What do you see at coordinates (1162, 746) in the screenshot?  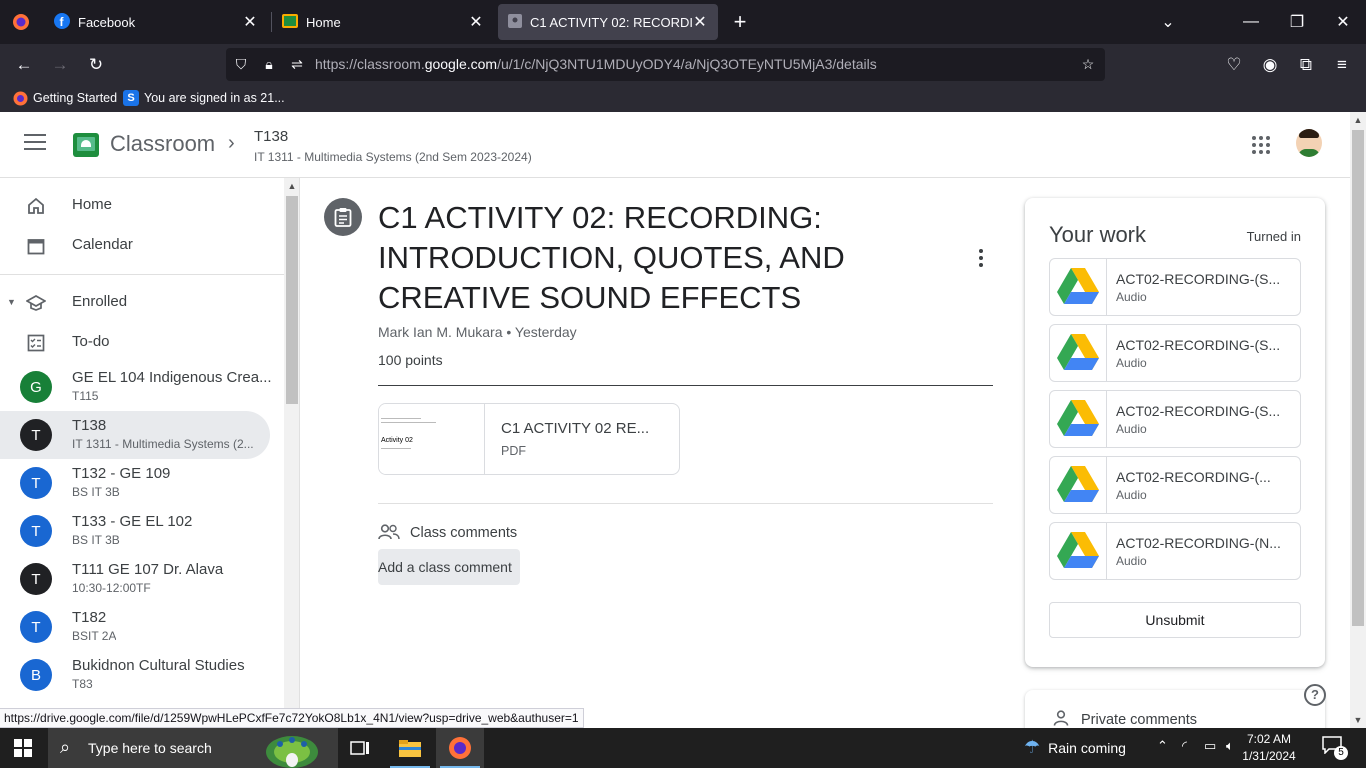 I see `chevron-up-icon: ⌃` at bounding box center [1162, 746].